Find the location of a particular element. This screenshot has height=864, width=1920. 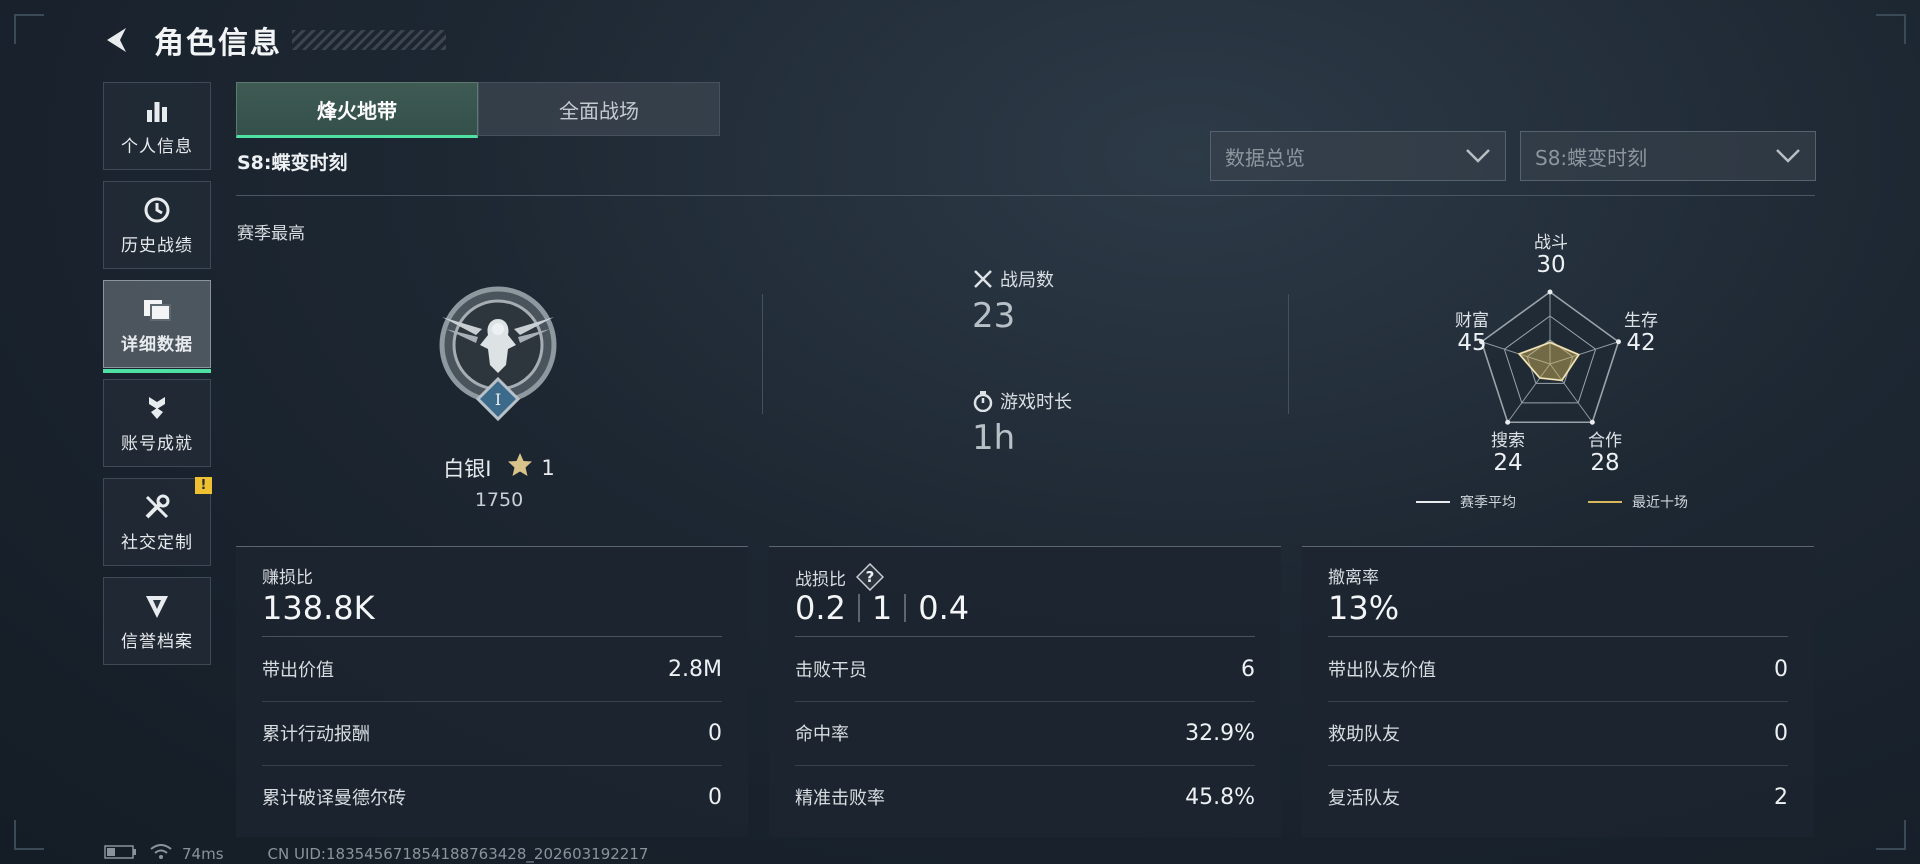

sidebar-item-label: 详细数据 is located at coordinates (157, 344).